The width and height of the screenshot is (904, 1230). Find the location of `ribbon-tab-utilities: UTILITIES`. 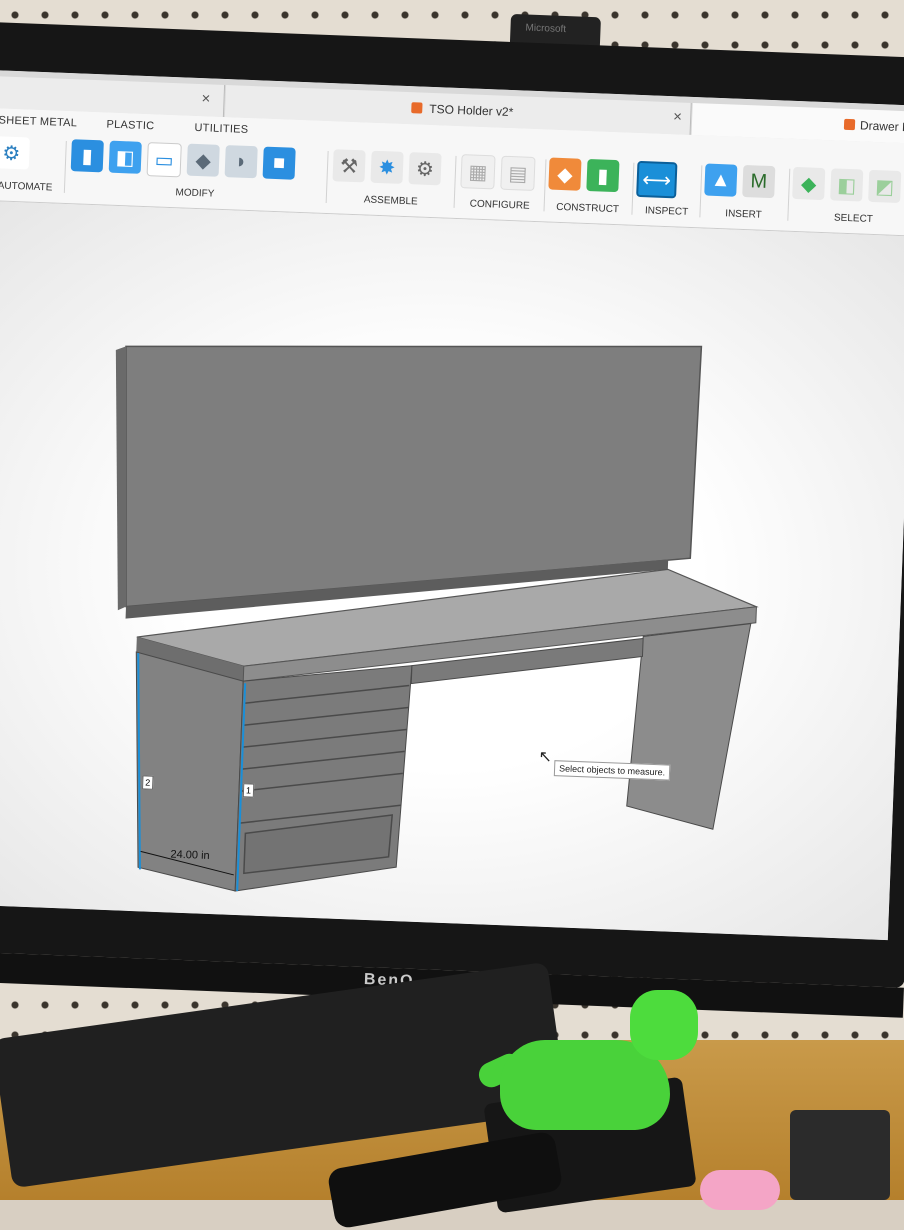

ribbon-tab-utilities: UTILITIES is located at coordinates (221, 129).